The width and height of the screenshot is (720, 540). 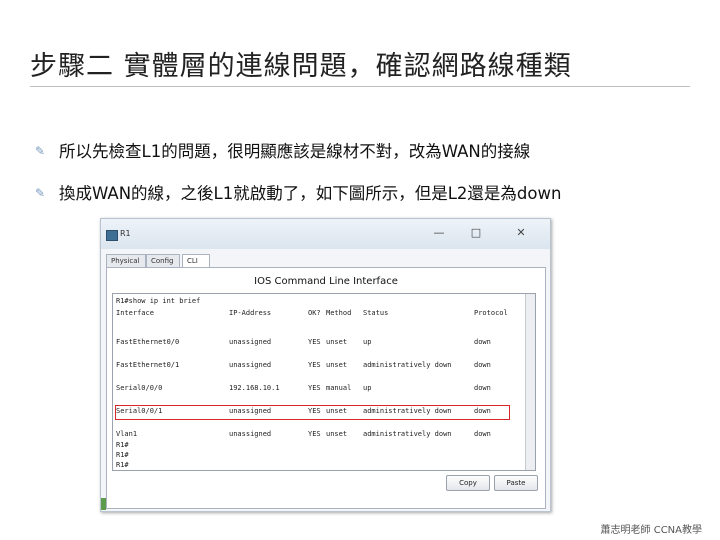 I want to click on console-cell: FastEthernet0/0, so click(x=148, y=342).